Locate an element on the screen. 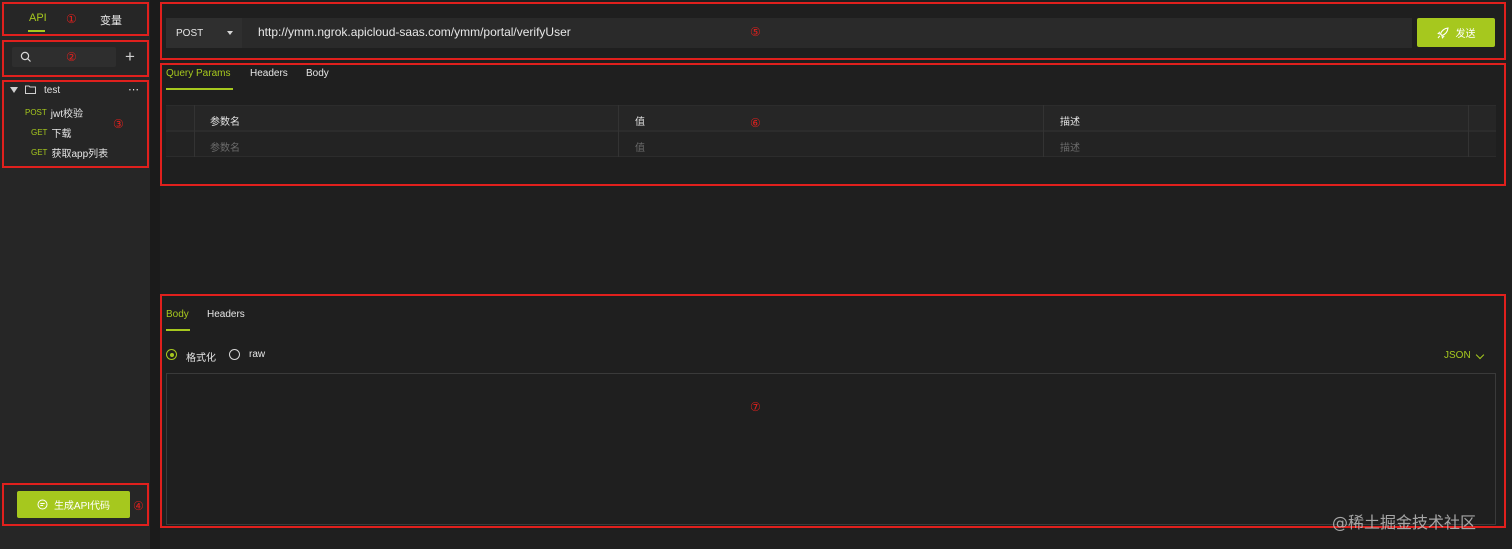  code-icon is located at coordinates (42, 504).